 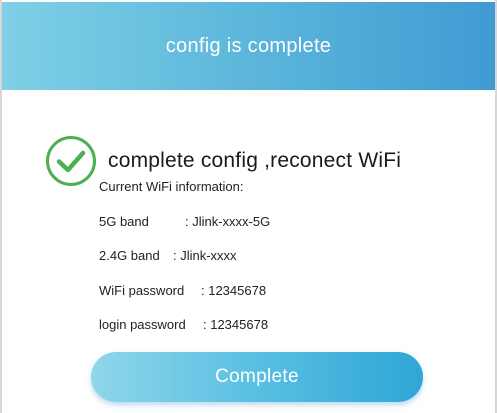 What do you see at coordinates (129, 255) in the screenshot?
I see `band-24g-label: 2.4G band` at bounding box center [129, 255].